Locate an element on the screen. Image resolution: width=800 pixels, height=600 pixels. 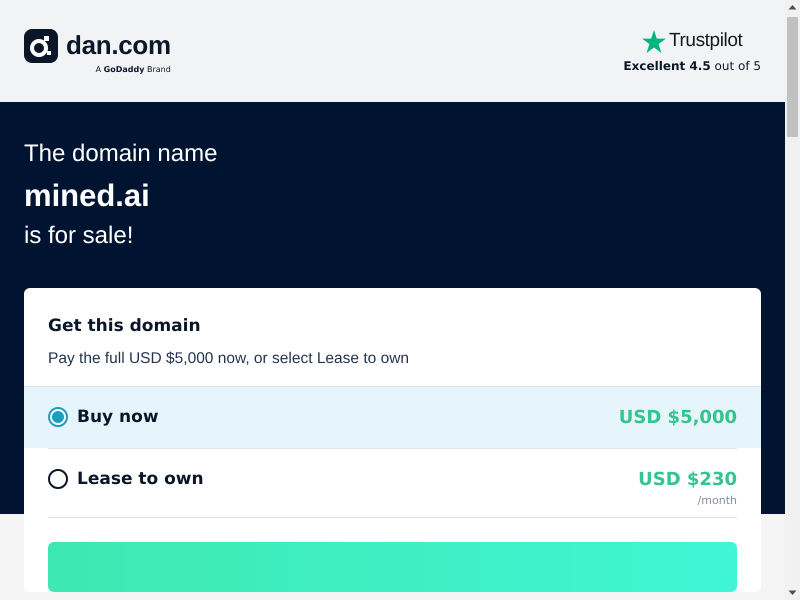
hero-outro: is for sale! is located at coordinates (79, 236).